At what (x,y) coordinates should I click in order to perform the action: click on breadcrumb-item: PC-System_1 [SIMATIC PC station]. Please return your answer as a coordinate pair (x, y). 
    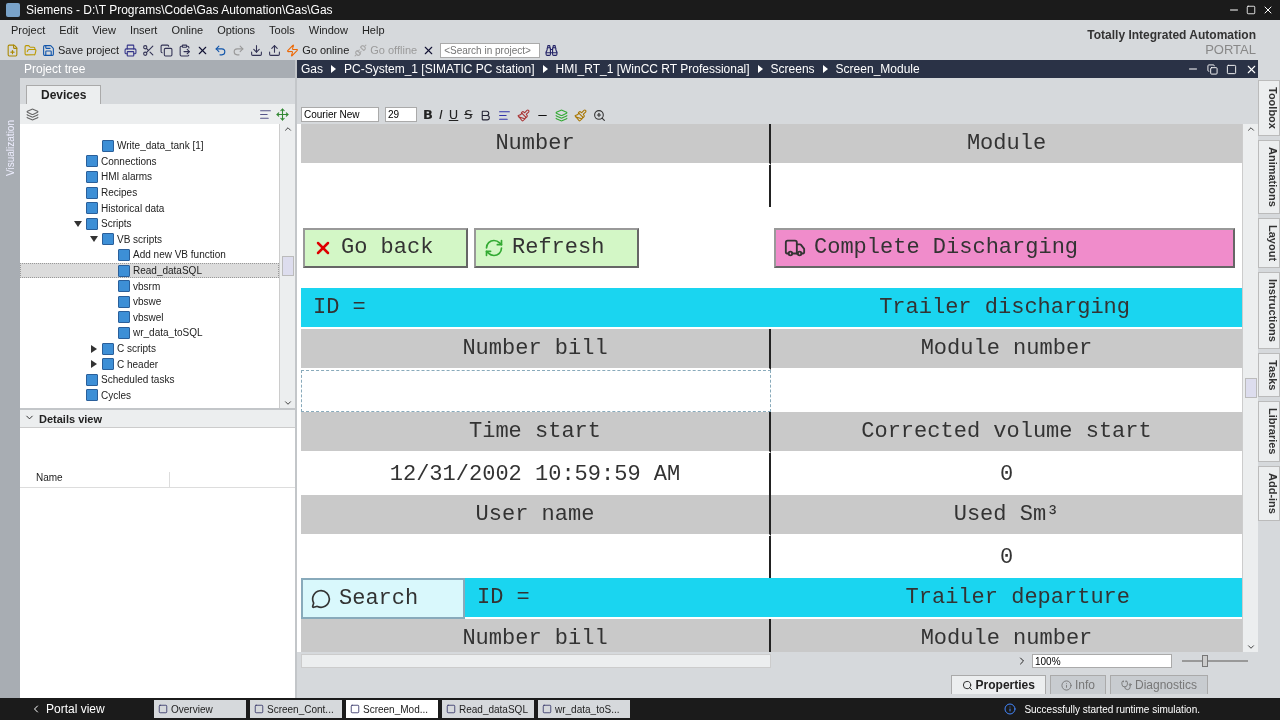
    Looking at the image, I should click on (439, 69).